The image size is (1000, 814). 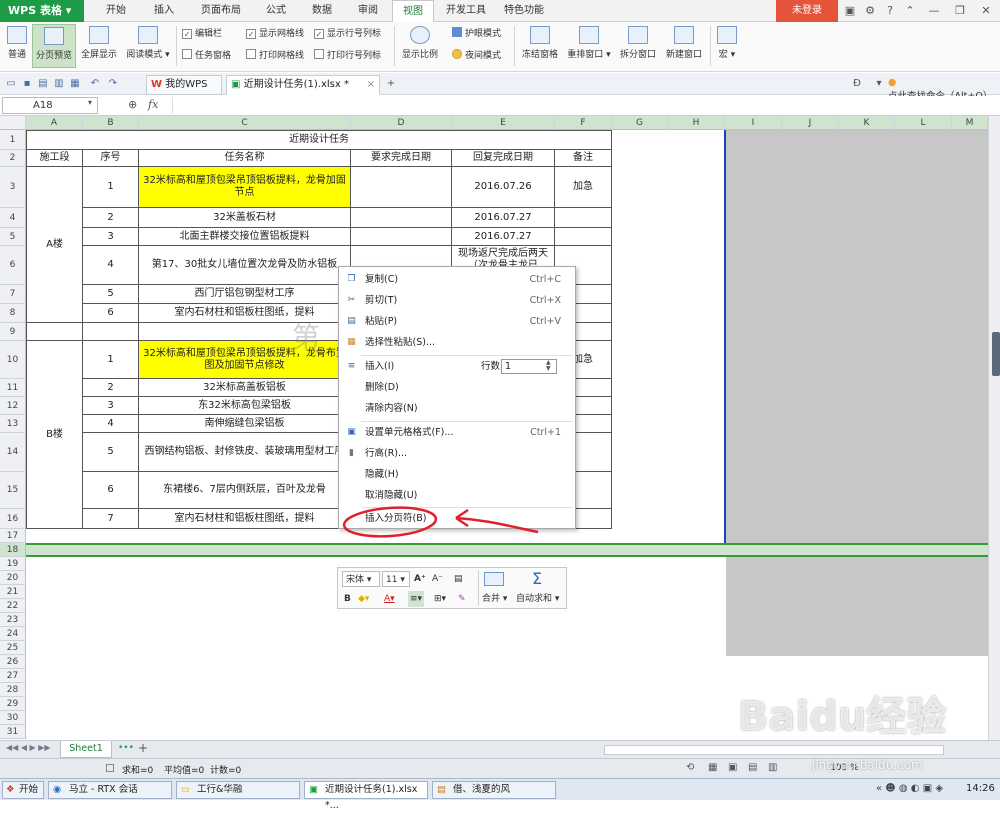 What do you see at coordinates (75, 84) in the screenshot?
I see `preview-icon: ▦` at bounding box center [75, 84].